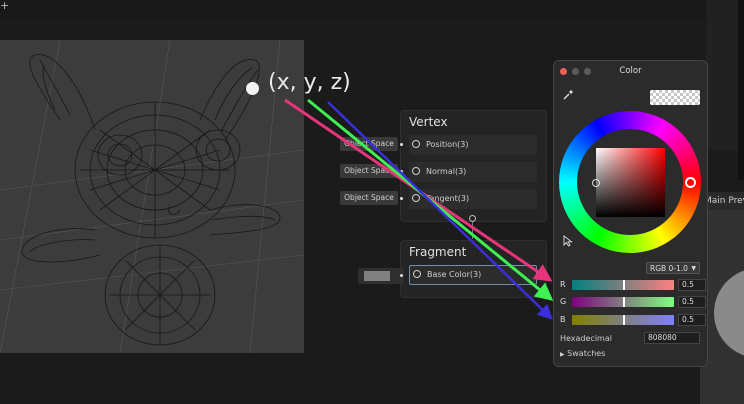 The width and height of the screenshot is (744, 404). Describe the element at coordinates (693, 268) in the screenshot. I see `chevron-down-icon: ▼` at that location.